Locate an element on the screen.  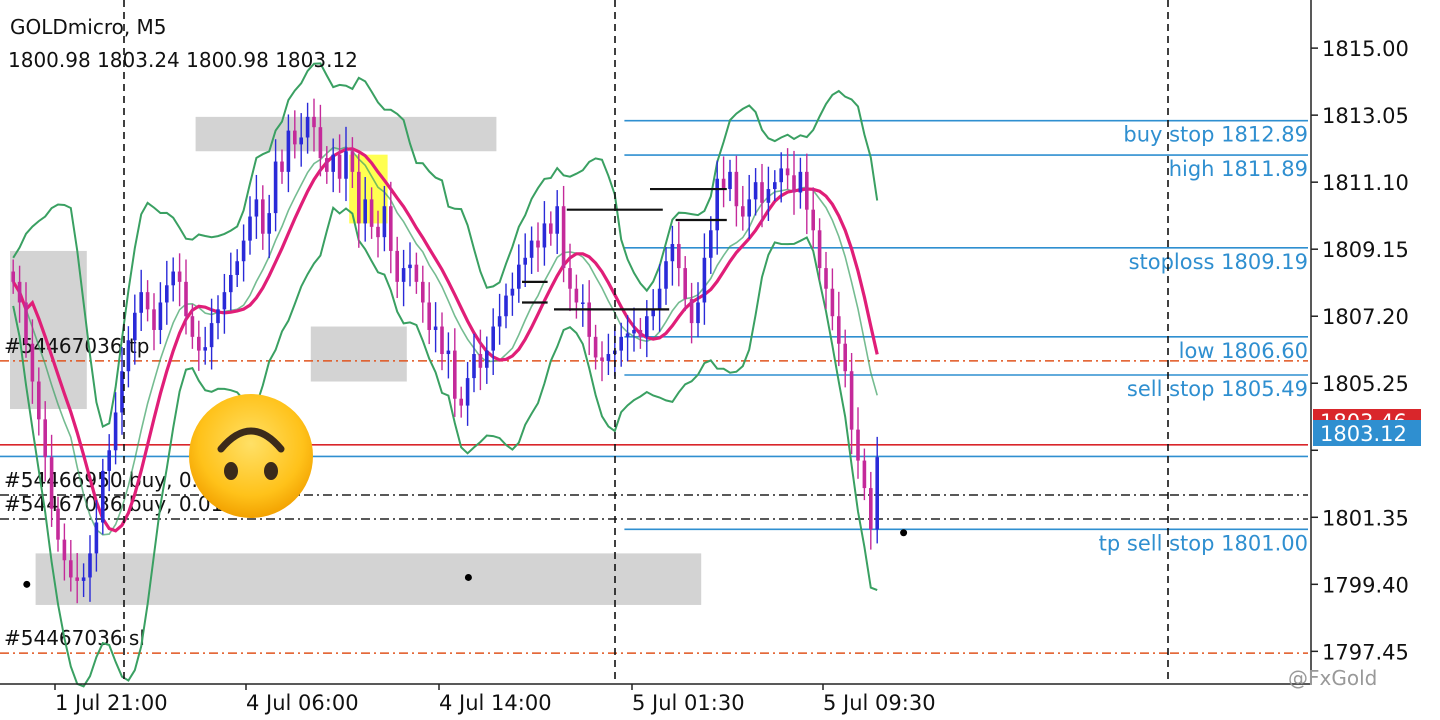
highlight-zone is located at coordinates (368, 189).